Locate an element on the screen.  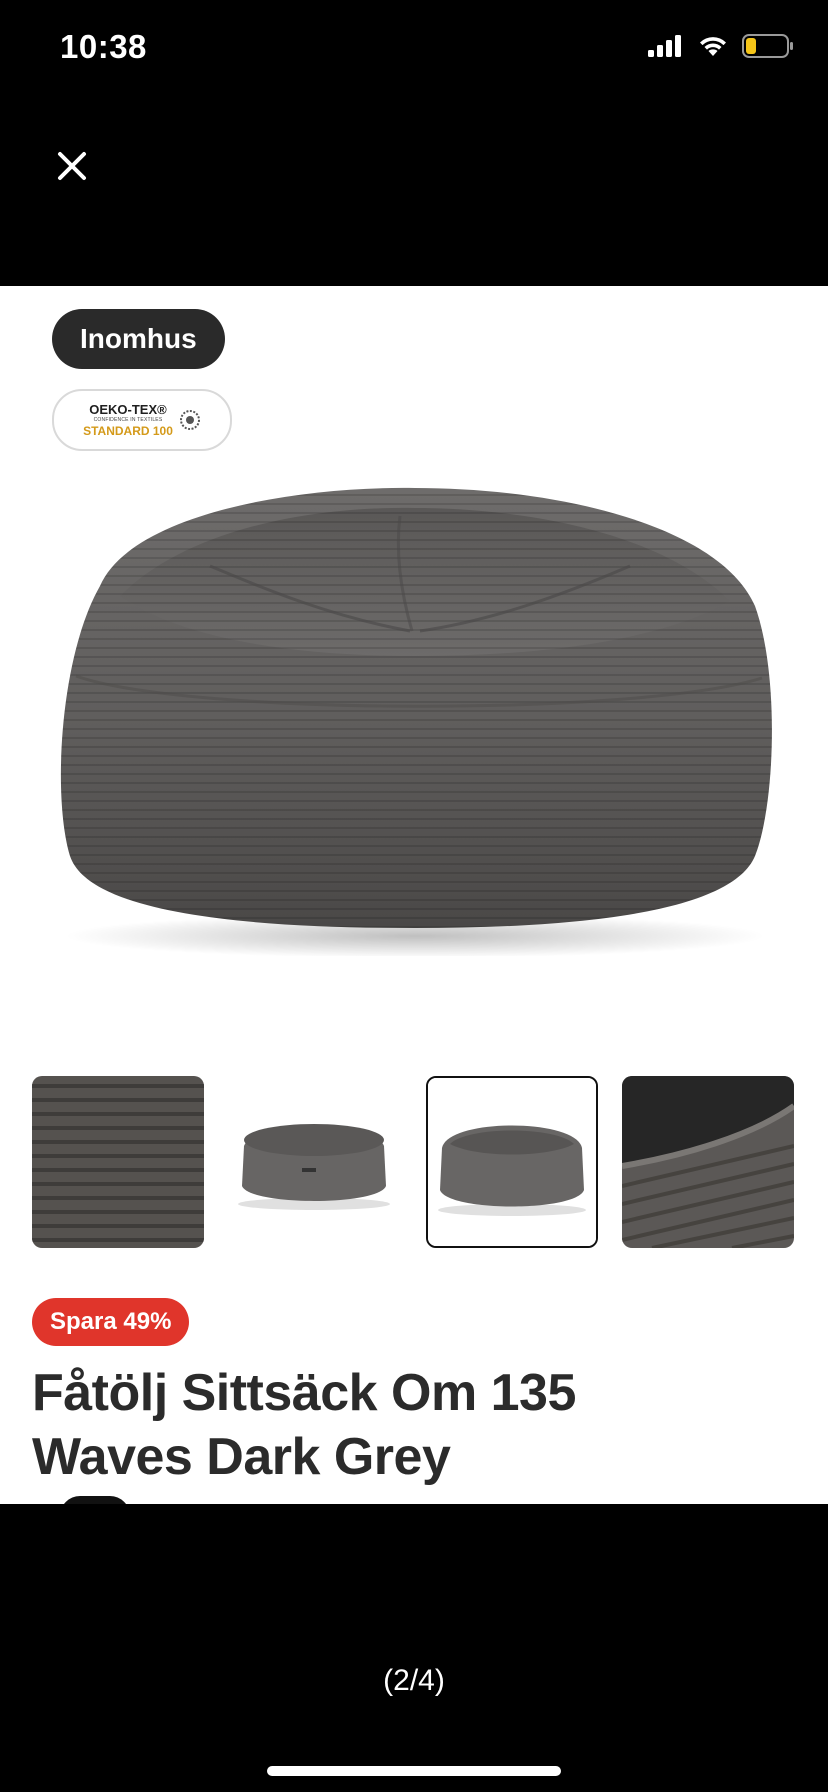
category-tag: Inomhus is located at coordinates (138, 339).